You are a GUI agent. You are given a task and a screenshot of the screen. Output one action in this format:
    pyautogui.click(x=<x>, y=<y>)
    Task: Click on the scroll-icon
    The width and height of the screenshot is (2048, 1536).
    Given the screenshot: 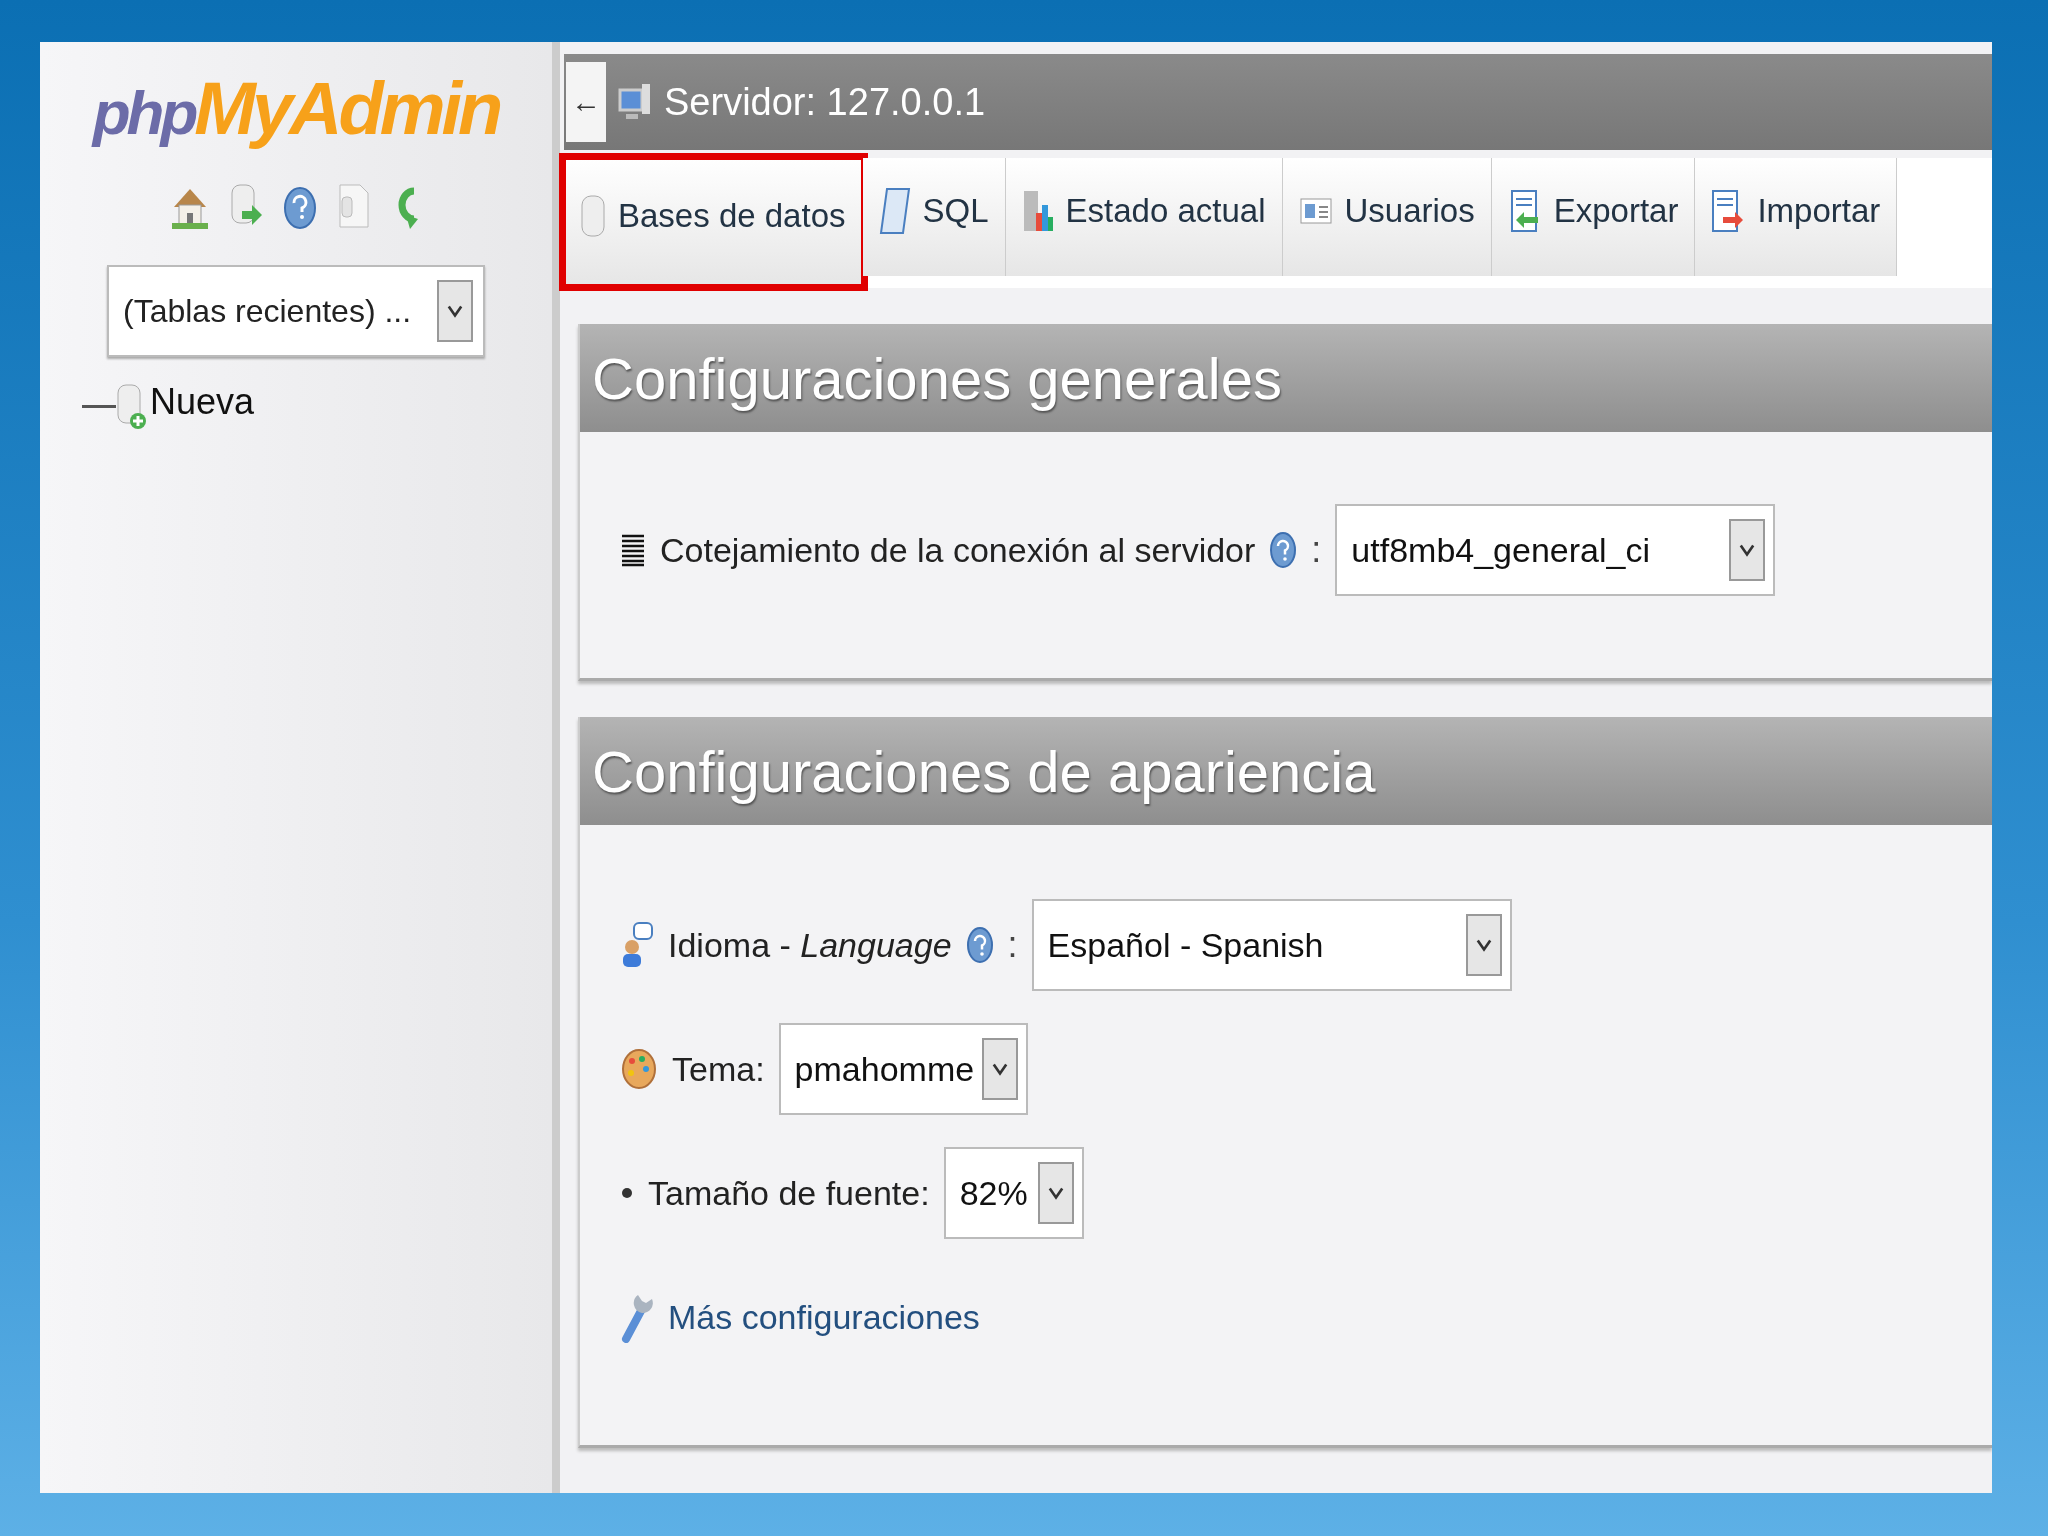 What is the action you would take?
    pyautogui.click(x=894, y=211)
    